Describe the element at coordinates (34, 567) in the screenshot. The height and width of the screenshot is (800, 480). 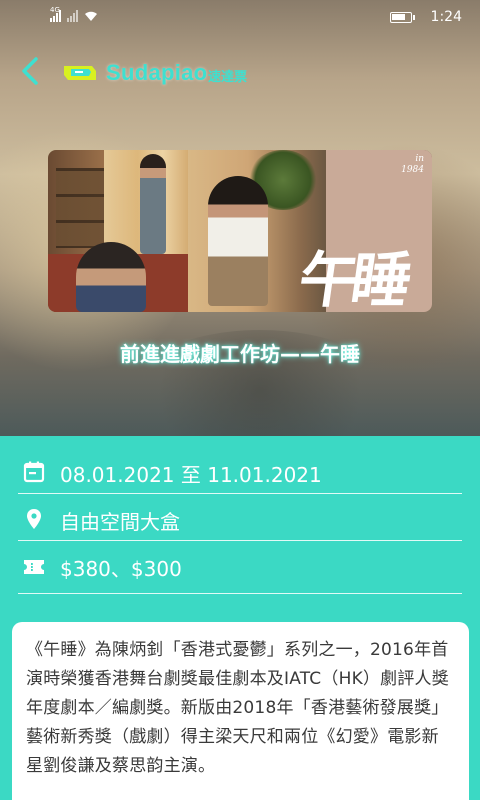
I see `ticket-icon` at that location.